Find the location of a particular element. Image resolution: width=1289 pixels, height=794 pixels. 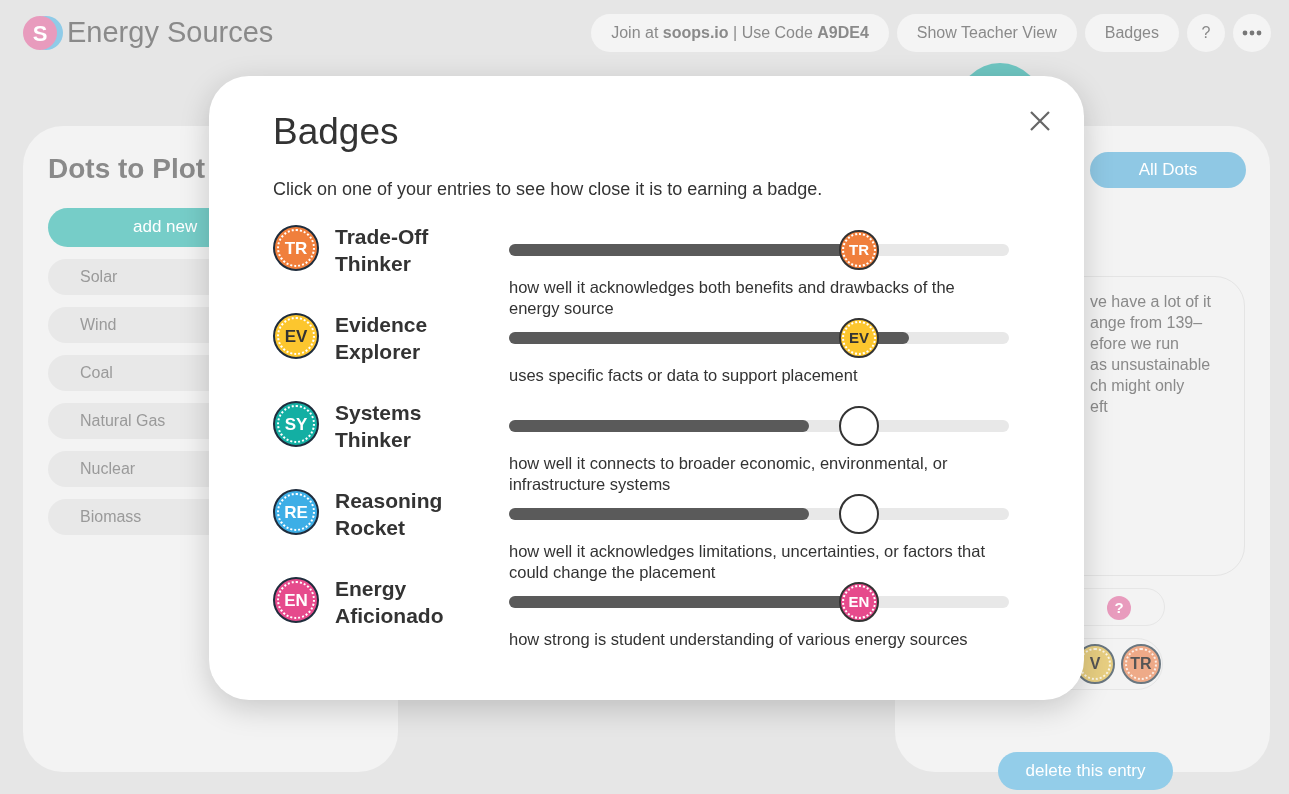

badge-description: how well it acknowledges limitations, uncertainties, or factors that could change the placement is located at coordinates (747, 562).